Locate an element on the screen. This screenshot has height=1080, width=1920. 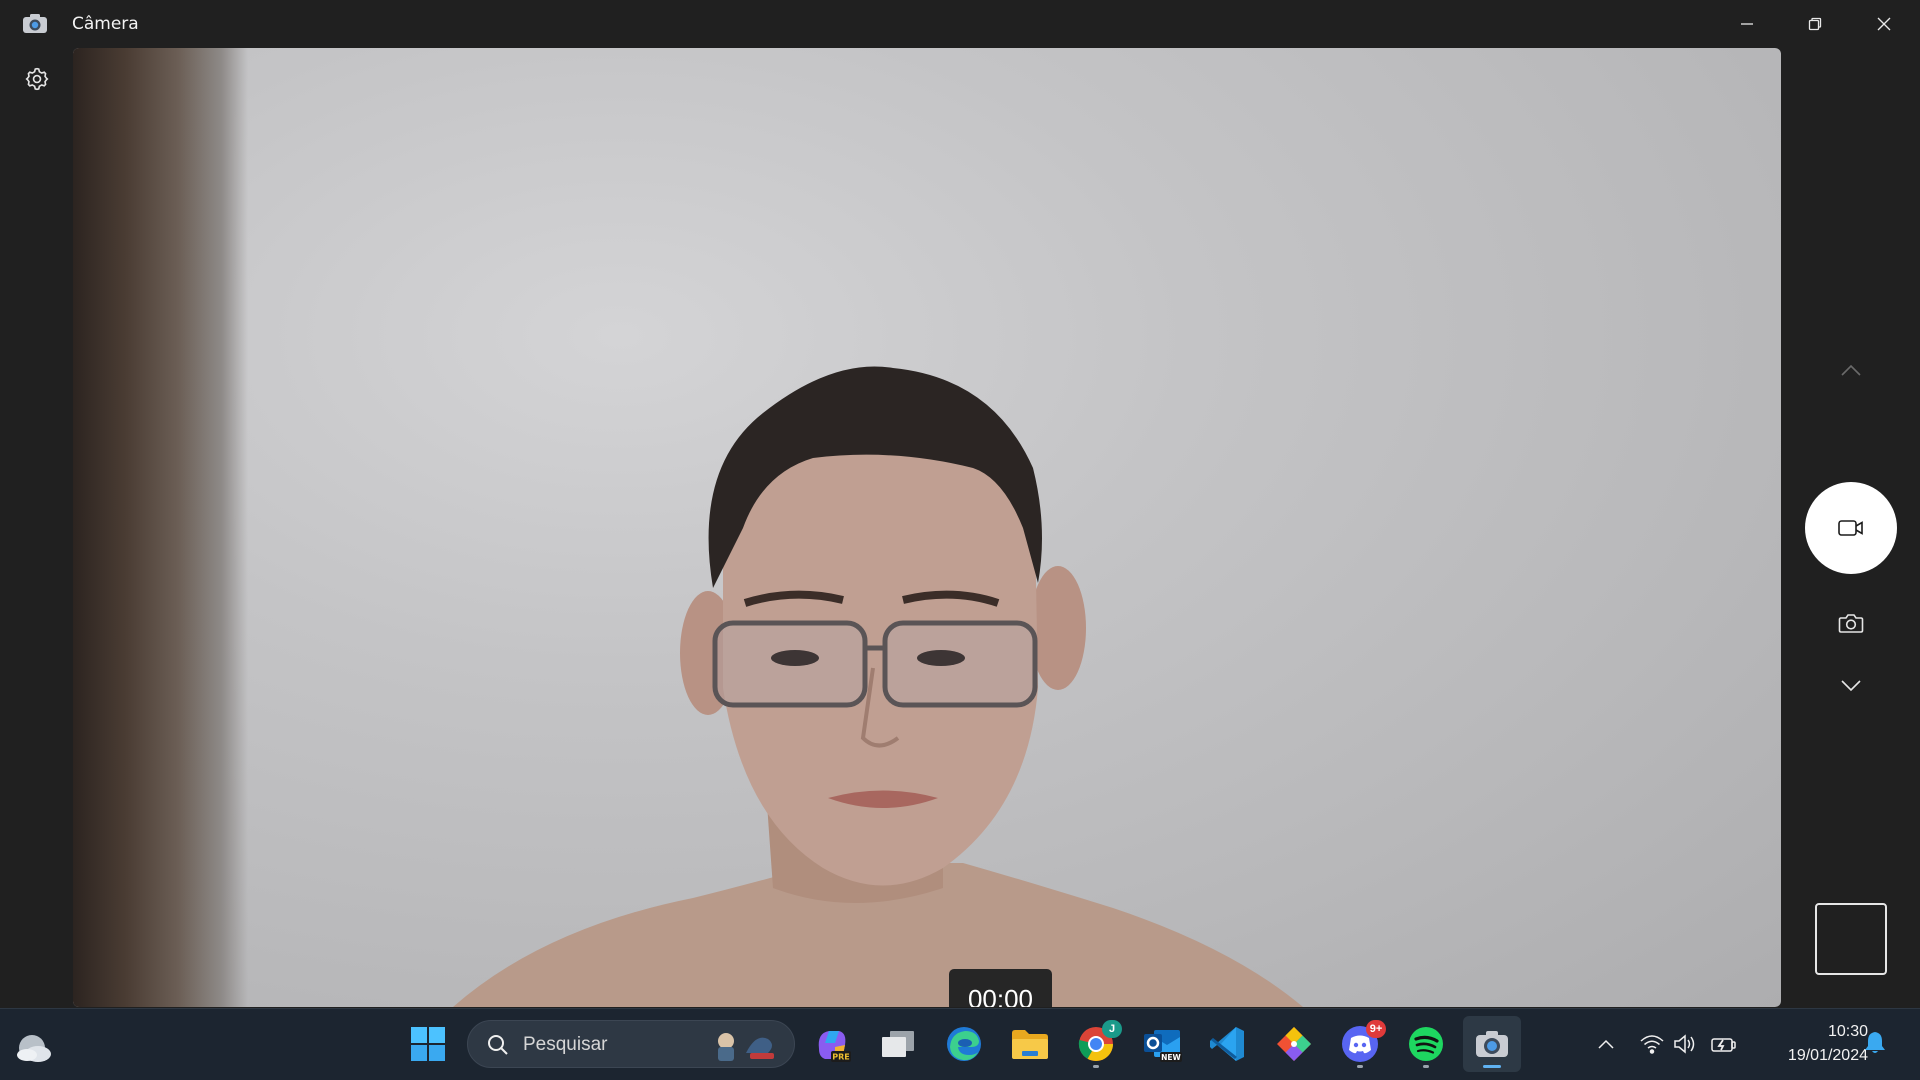
task-view-icon is located at coordinates (898, 1044).